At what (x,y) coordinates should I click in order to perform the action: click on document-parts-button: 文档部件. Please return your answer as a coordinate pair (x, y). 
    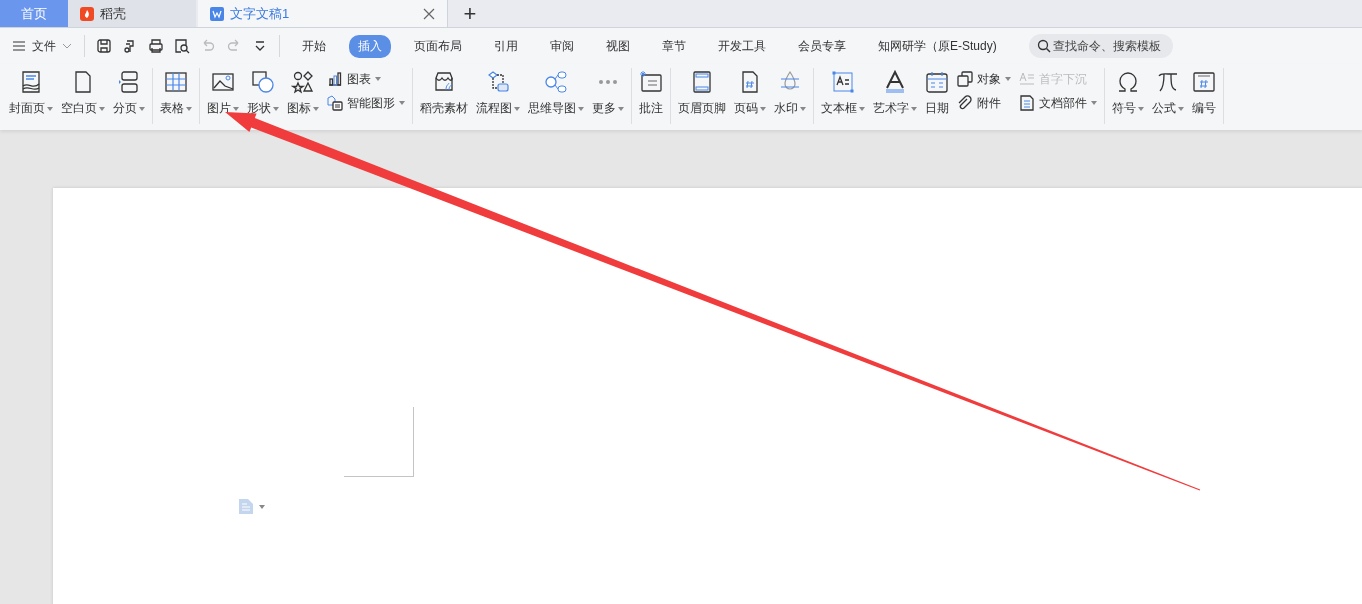
    Looking at the image, I should click on (1058, 103).